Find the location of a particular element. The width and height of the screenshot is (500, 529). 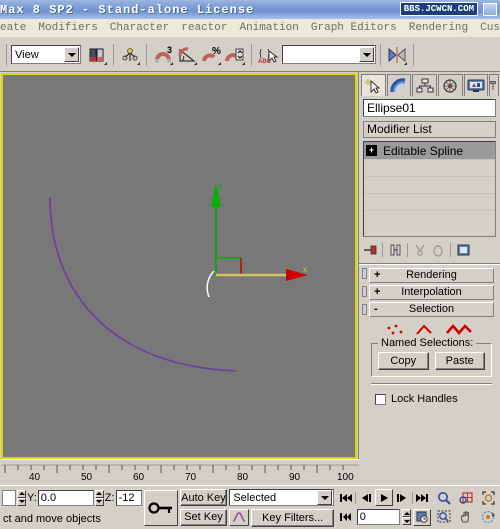

select-object-button is located at coordinates (97, 55).